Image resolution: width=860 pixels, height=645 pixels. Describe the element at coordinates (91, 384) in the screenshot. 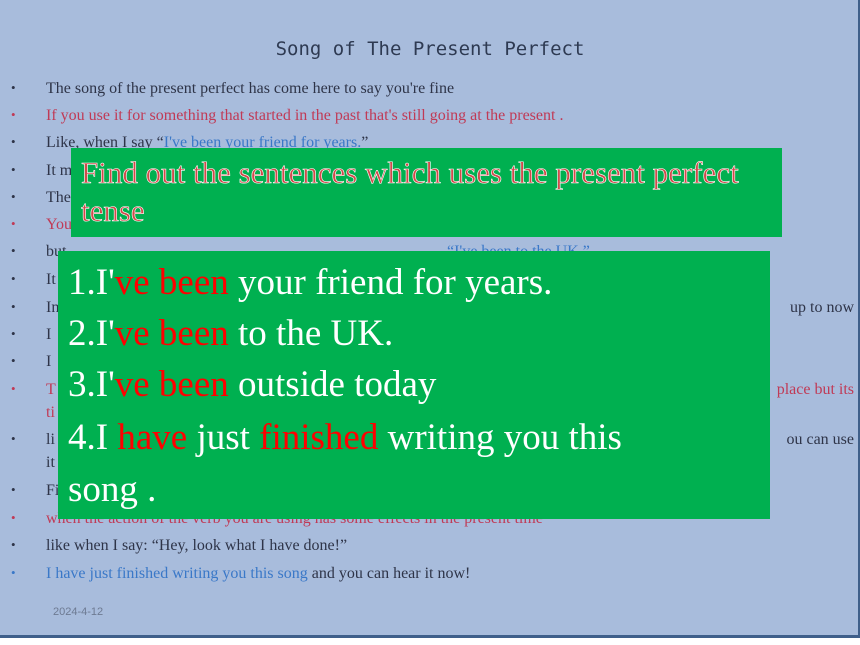

I see `answer-text: 3.I'` at that location.